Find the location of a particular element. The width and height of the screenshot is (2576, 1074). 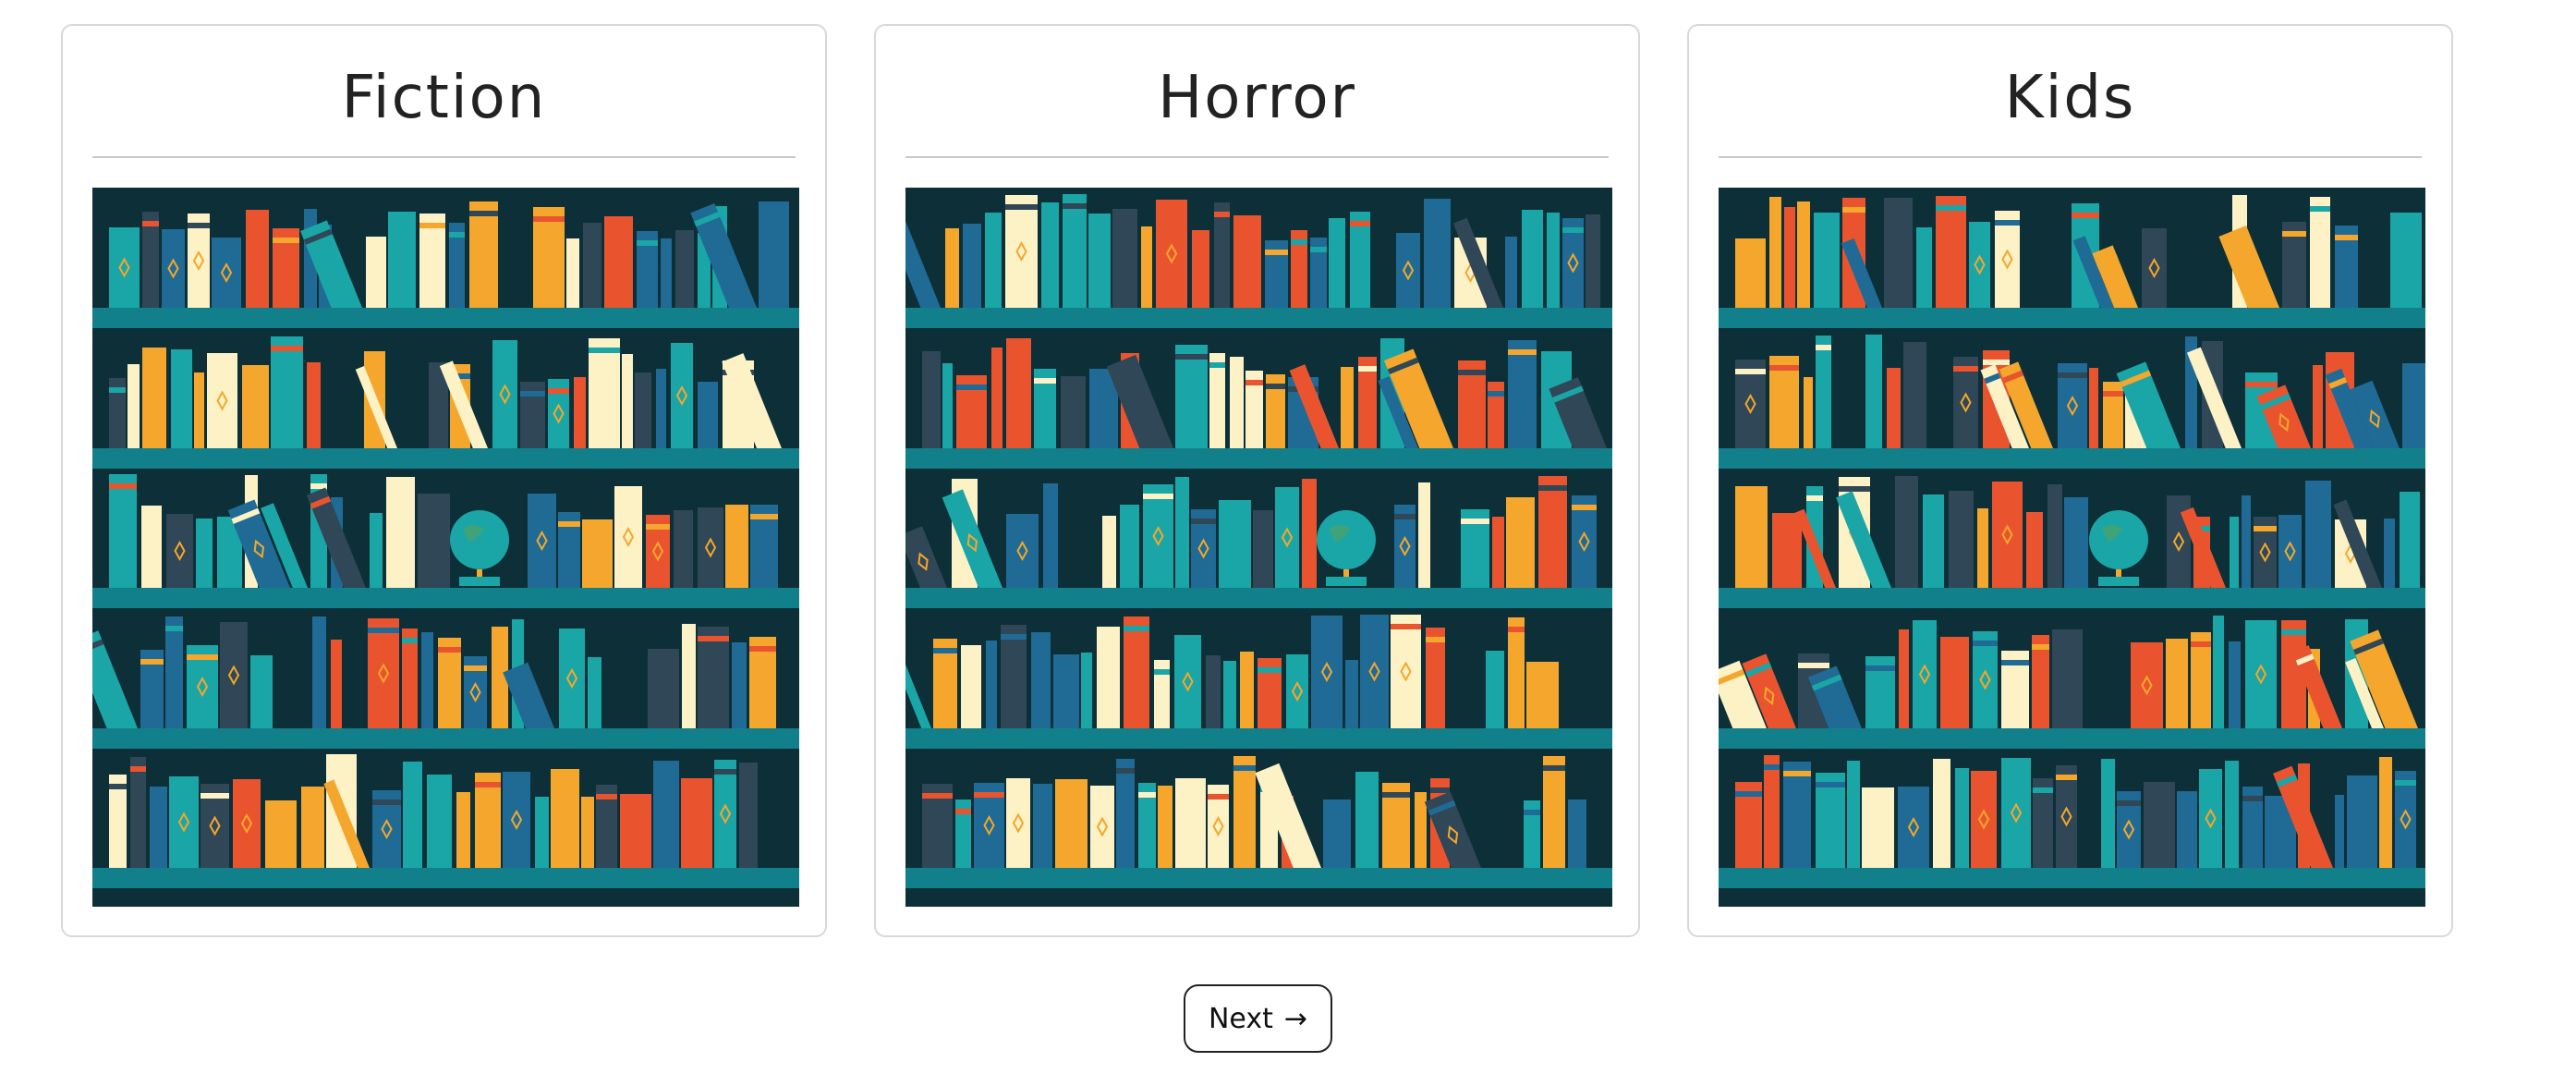

title-divider is located at coordinates (2070, 157).